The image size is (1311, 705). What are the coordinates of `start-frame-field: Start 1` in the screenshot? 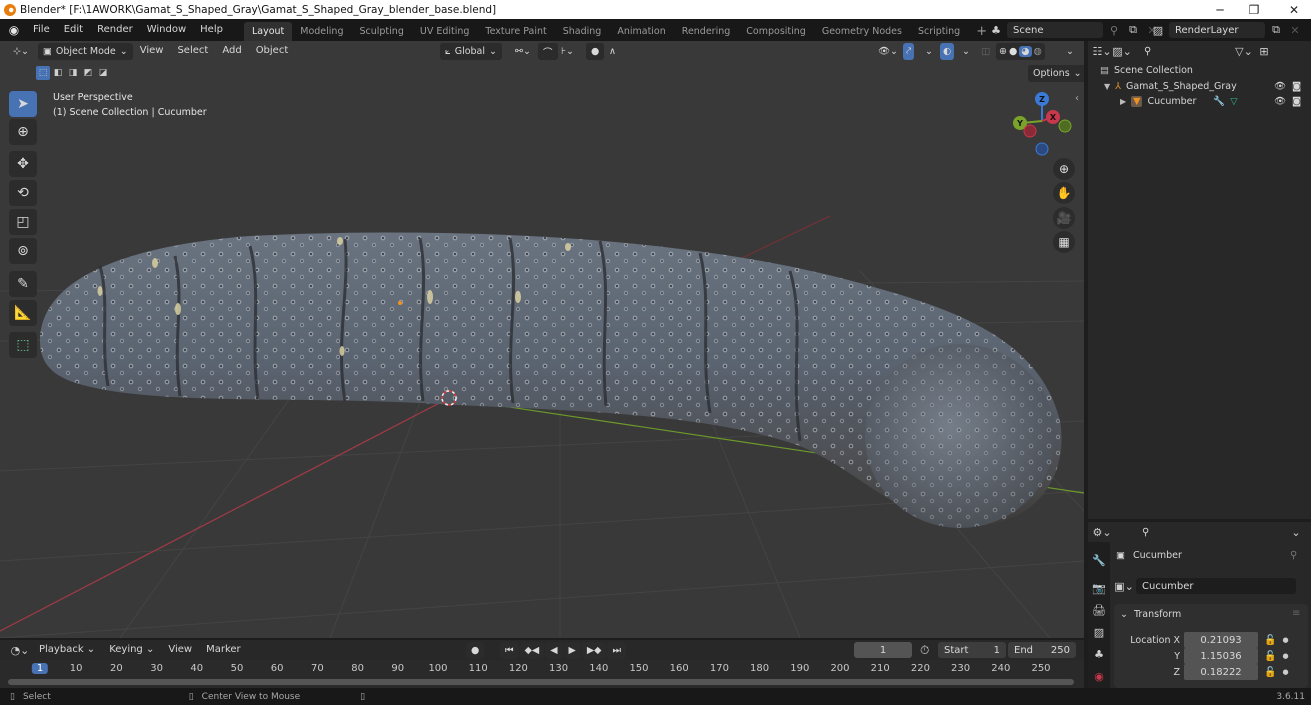 It's located at (972, 650).